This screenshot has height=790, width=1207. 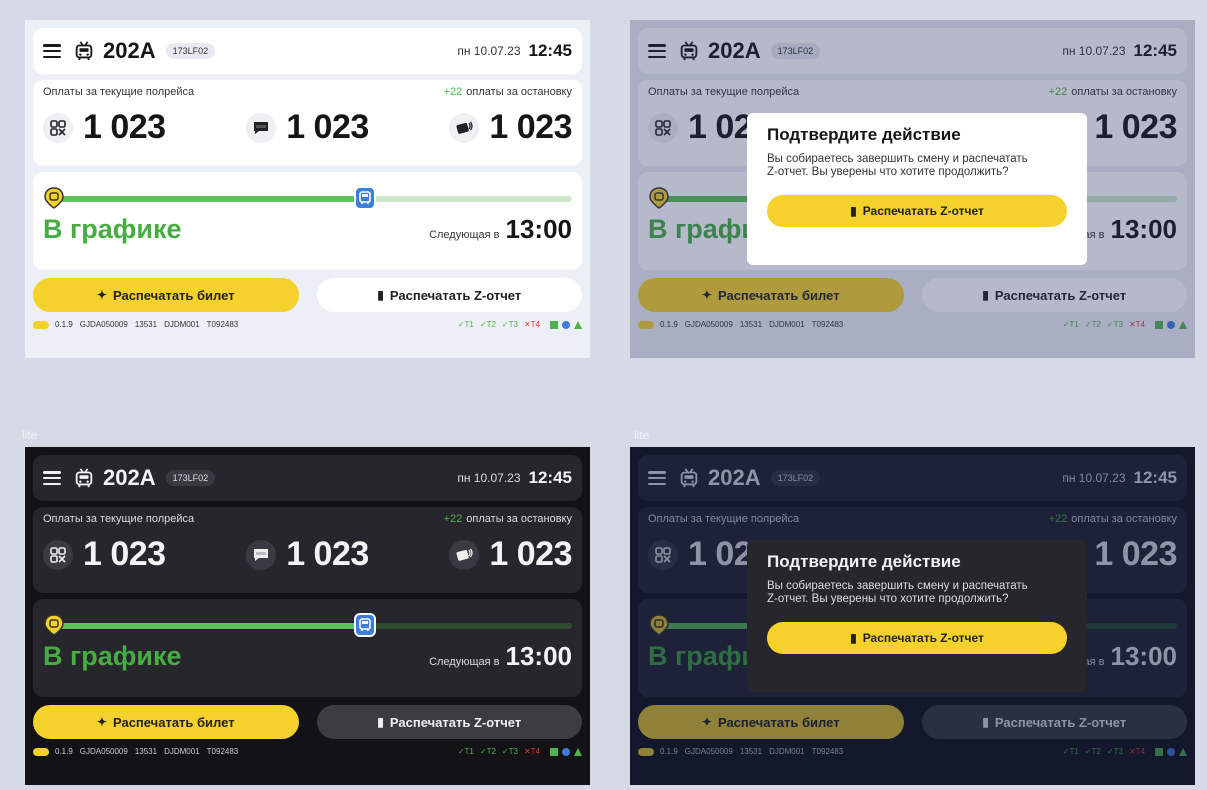 I want to click on terminal-t4-fail: ✕T4, so click(x=531, y=324).